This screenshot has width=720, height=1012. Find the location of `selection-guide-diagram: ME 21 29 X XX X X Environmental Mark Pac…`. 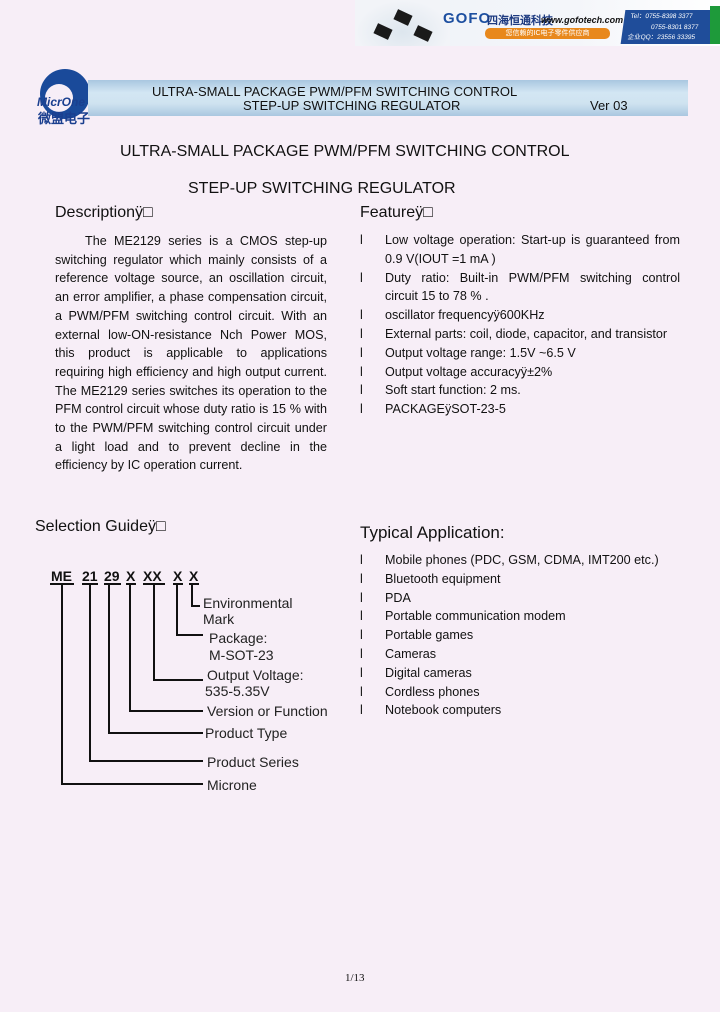

selection-guide-diagram: ME 21 29 X XX X X Environmental Mark Pac… is located at coordinates (189, 680).